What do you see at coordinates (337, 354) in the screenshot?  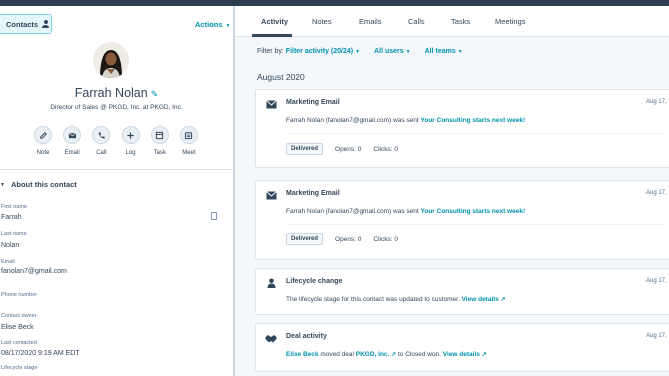 I see `card-text-moved: moved deal` at bounding box center [337, 354].